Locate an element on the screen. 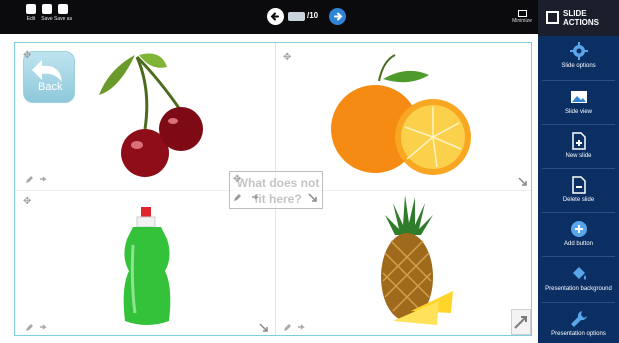 Image resolution: width=619 pixels, height=343 pixels. add-icon is located at coordinates (578, 229).